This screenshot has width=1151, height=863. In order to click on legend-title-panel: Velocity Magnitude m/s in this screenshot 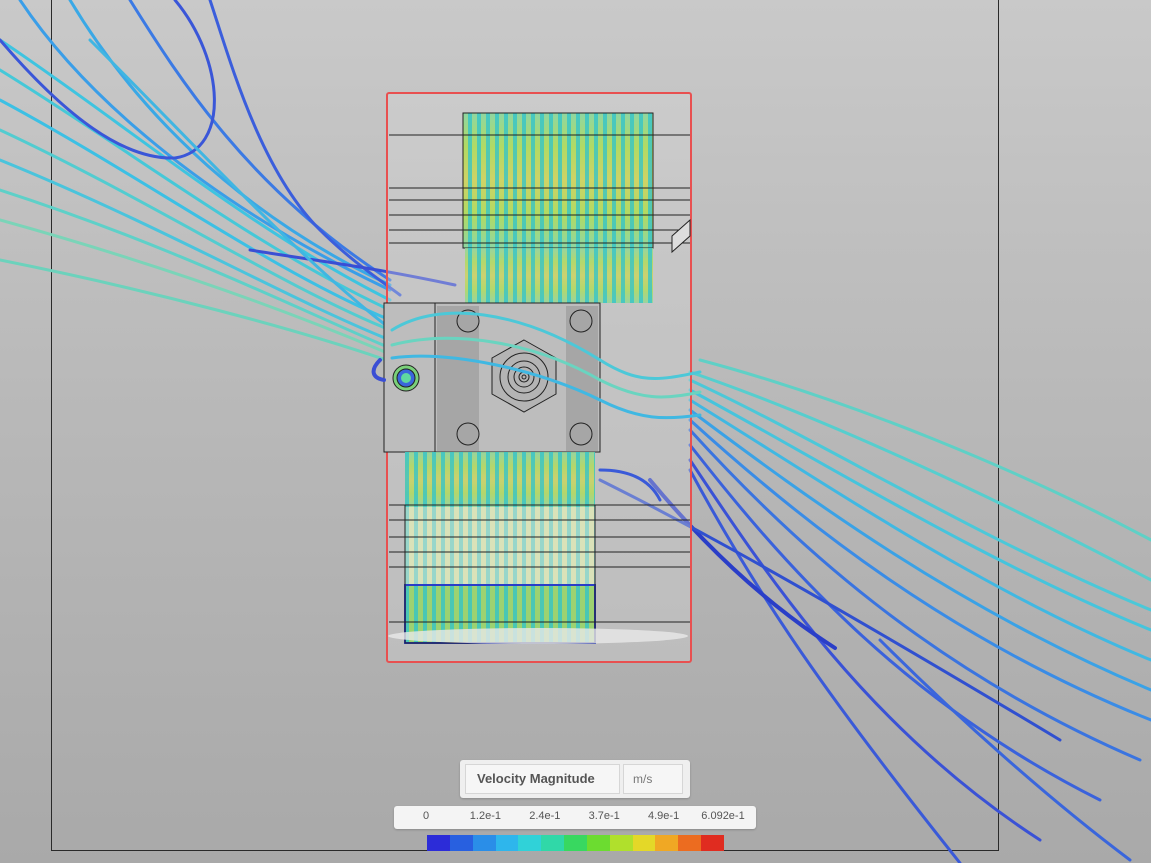, I will do `click(575, 779)`.